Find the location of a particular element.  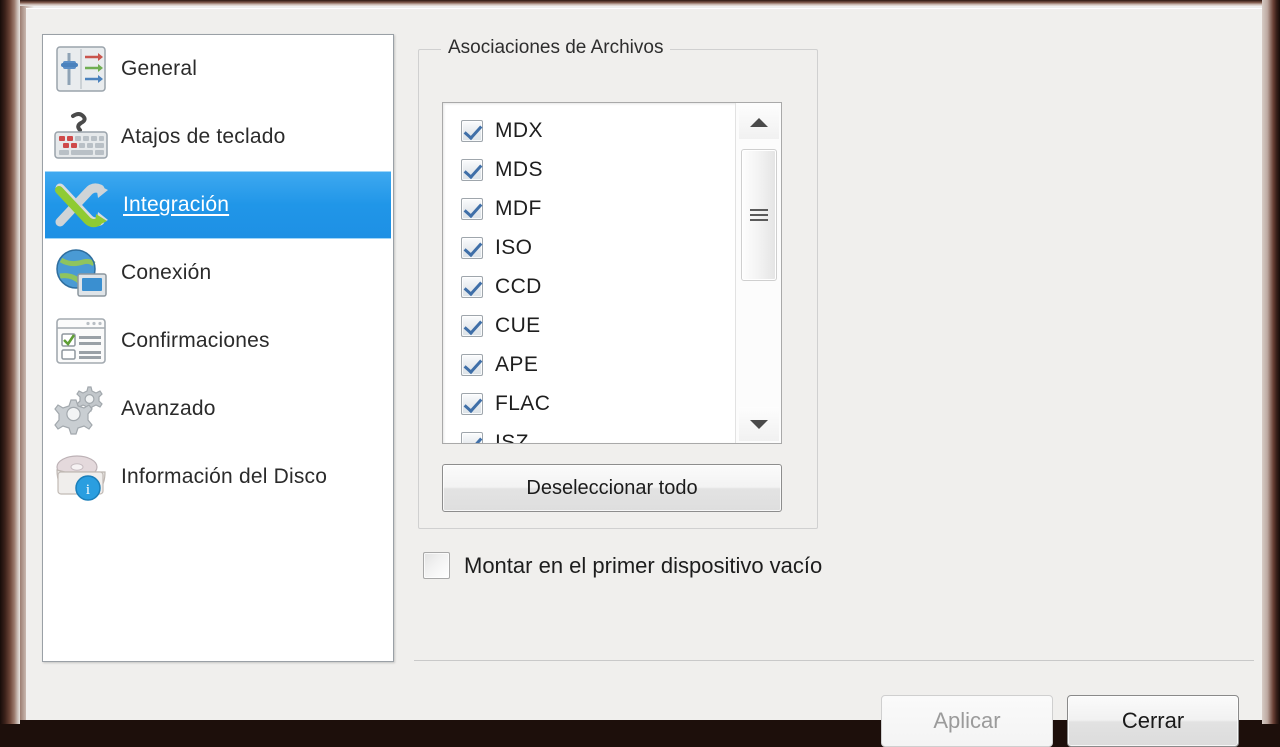

list-item: MDF is located at coordinates (589, 208).